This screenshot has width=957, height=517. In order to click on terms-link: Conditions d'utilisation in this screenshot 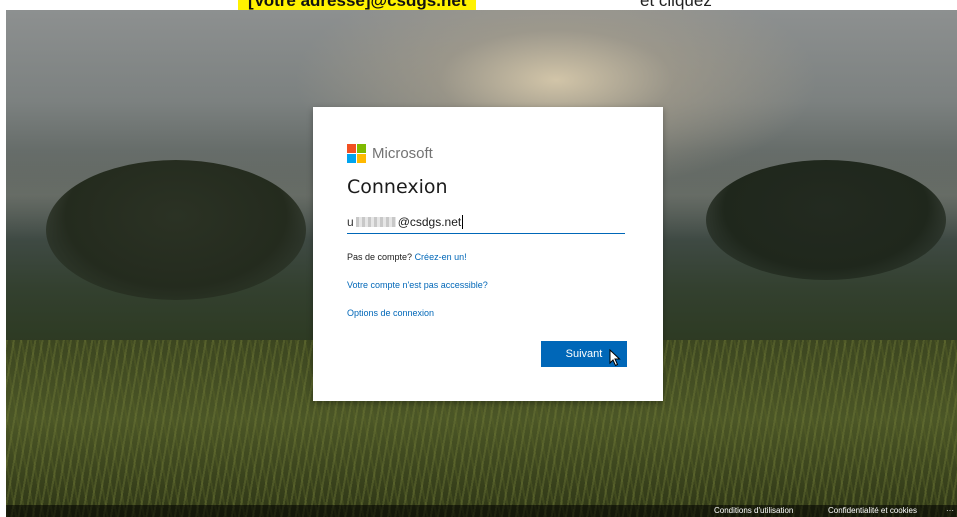, I will do `click(753, 511)`.